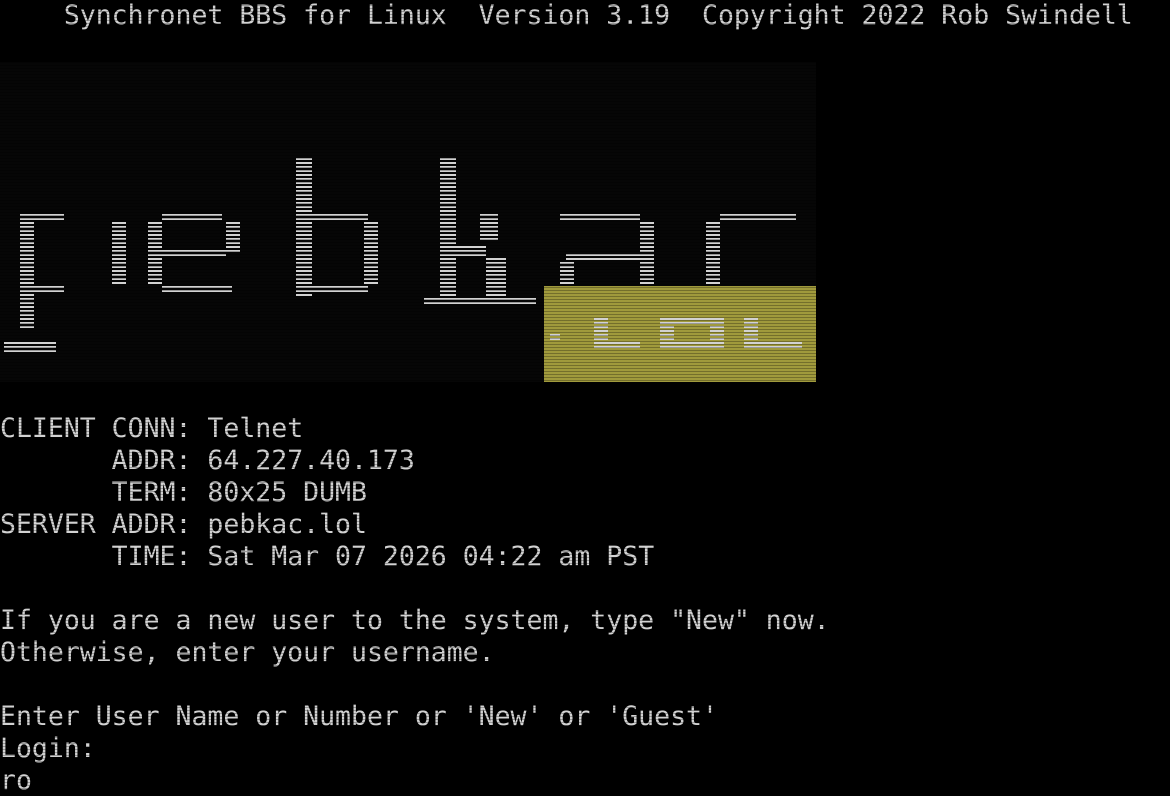 The image size is (1170, 796). Describe the element at coordinates (247, 652) in the screenshot. I see `username-prompt: Otherwise, enter your username.` at that location.